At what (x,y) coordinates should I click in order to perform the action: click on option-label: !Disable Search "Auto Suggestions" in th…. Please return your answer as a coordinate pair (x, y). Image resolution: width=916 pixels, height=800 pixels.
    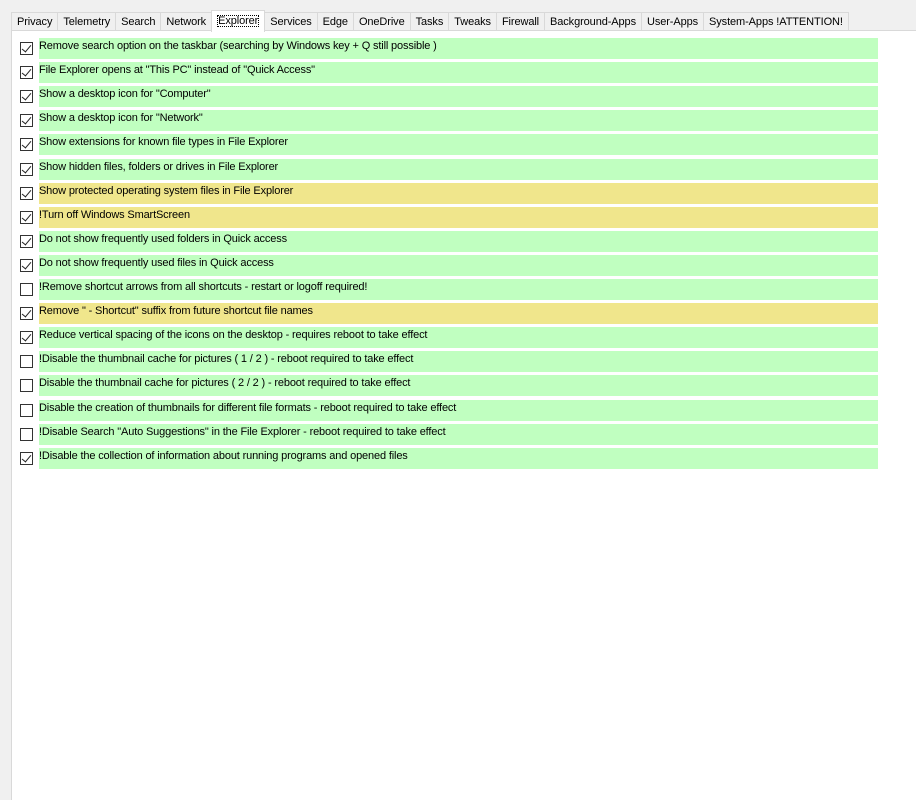
    Looking at the image, I should click on (458, 434).